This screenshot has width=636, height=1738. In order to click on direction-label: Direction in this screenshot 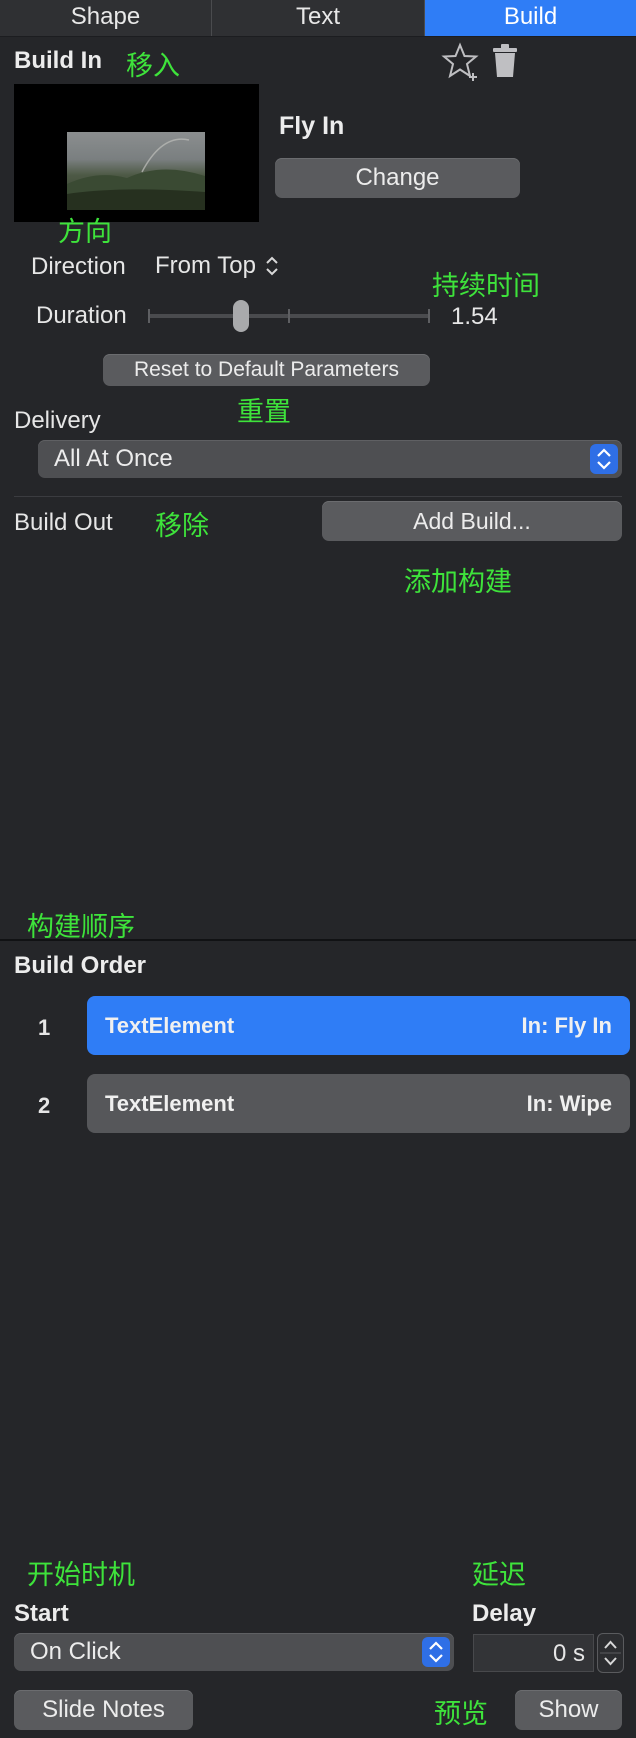, I will do `click(78, 266)`.